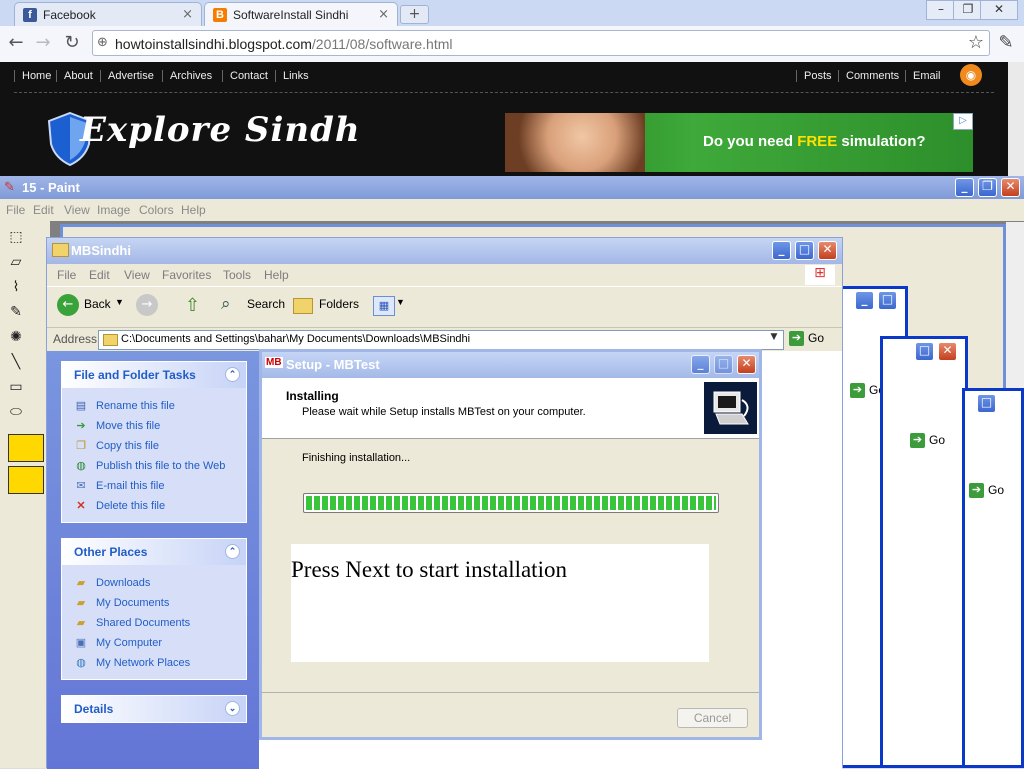  Describe the element at coordinates (72, 43) in the screenshot. I see `reload-icon: ↻` at that location.